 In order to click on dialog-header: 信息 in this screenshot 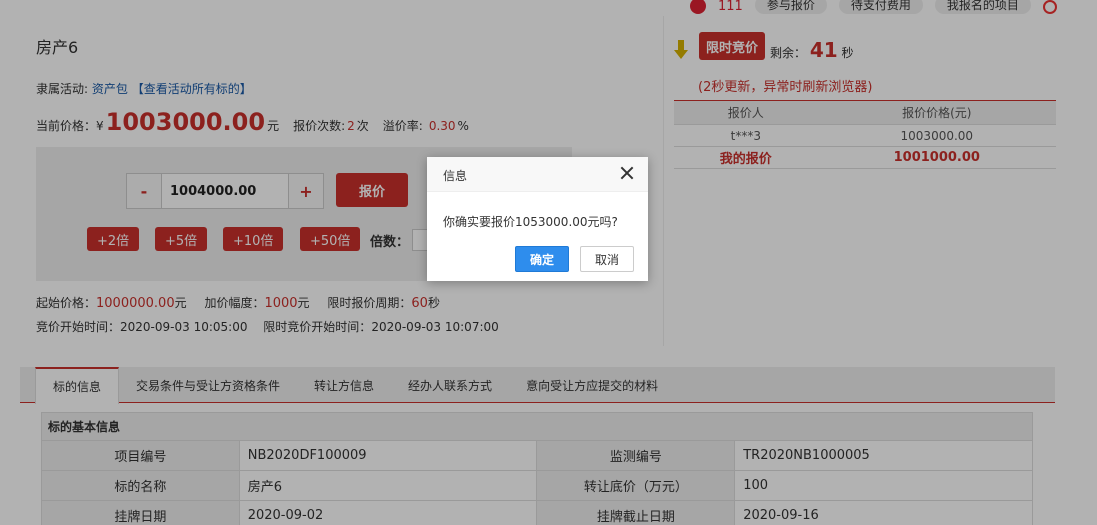, I will do `click(537, 174)`.